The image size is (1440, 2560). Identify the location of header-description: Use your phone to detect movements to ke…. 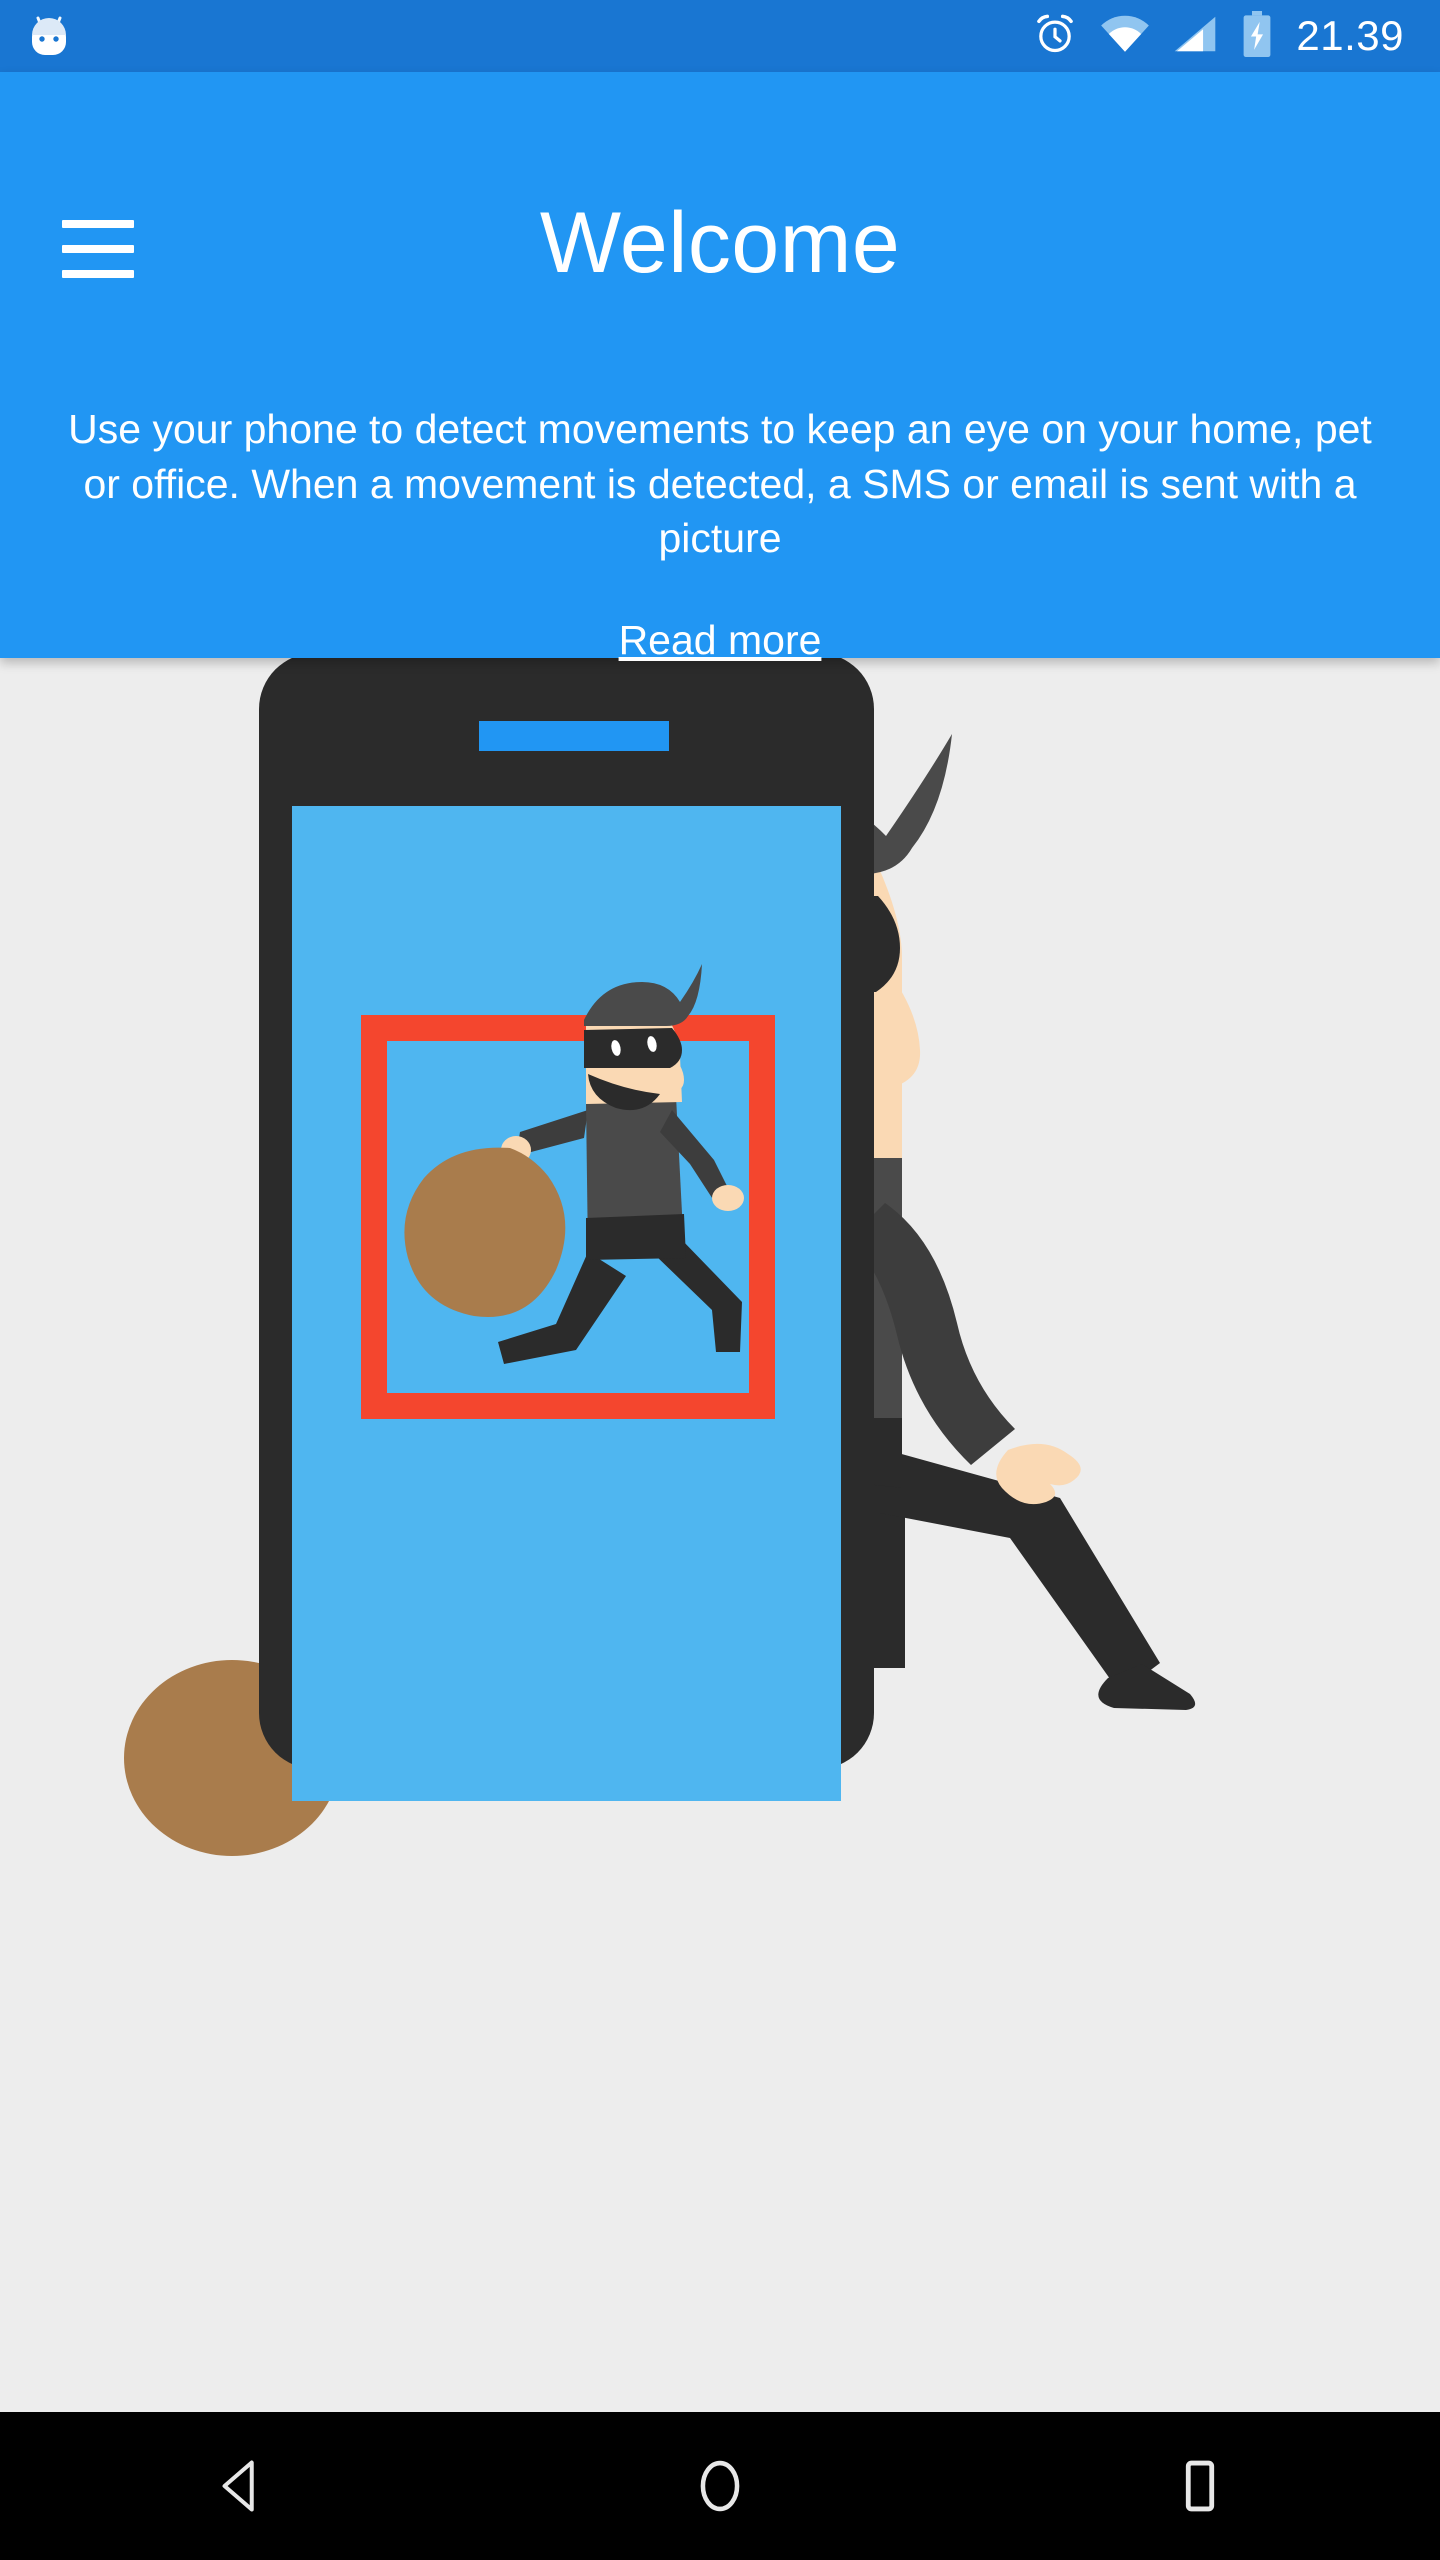
(720, 484).